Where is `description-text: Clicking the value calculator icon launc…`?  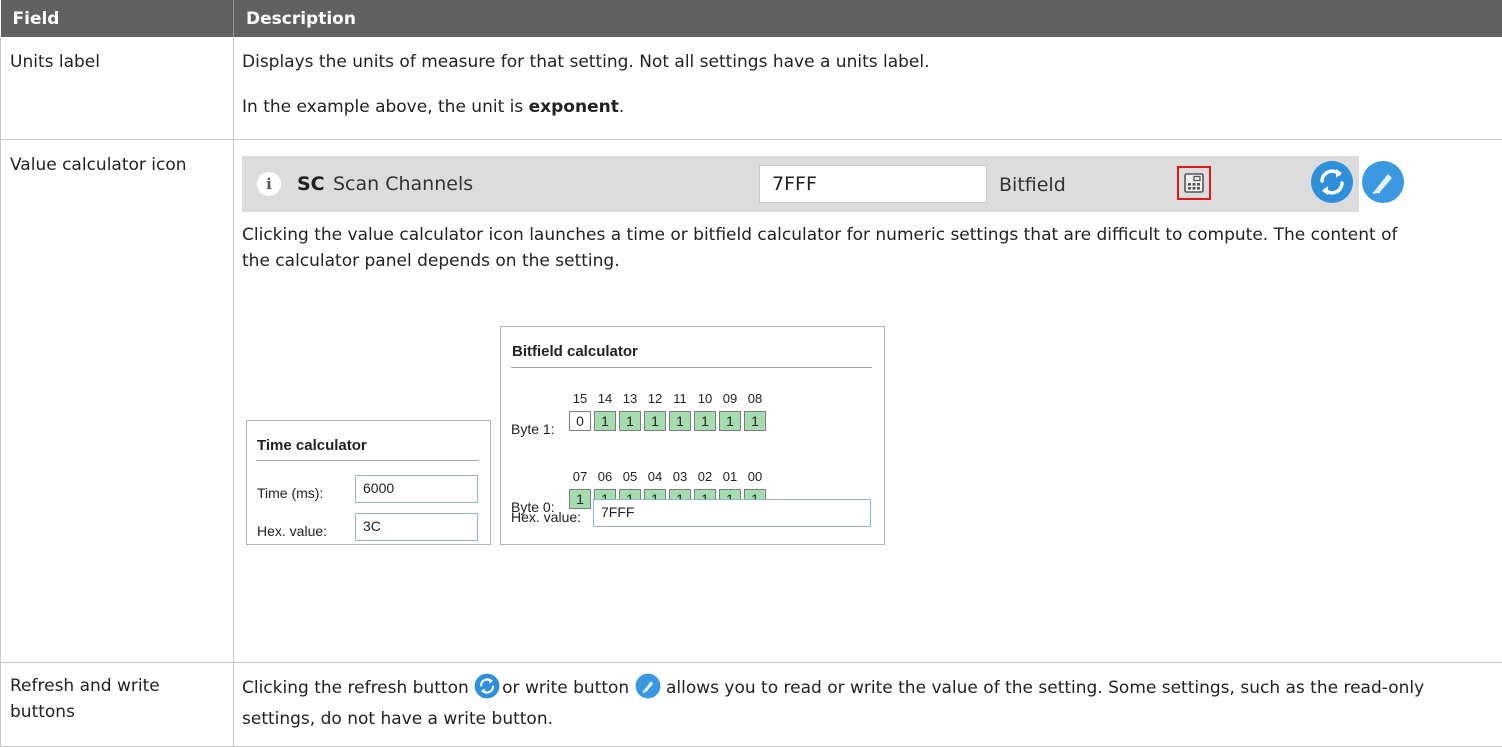 description-text: Clicking the value calculator icon launc… is located at coordinates (832, 248).